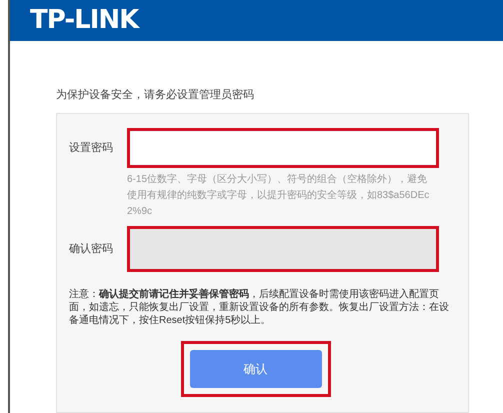 This screenshot has width=503, height=413. What do you see at coordinates (278, 195) in the screenshot?
I see `hint-text: 6-15位数字、字母（区分大小写）、符号的组合（空格除外），避免使用有规律的纯数字或字母，以提升密码的安全等级，如83$a56DEc2%9c` at bounding box center [278, 195].